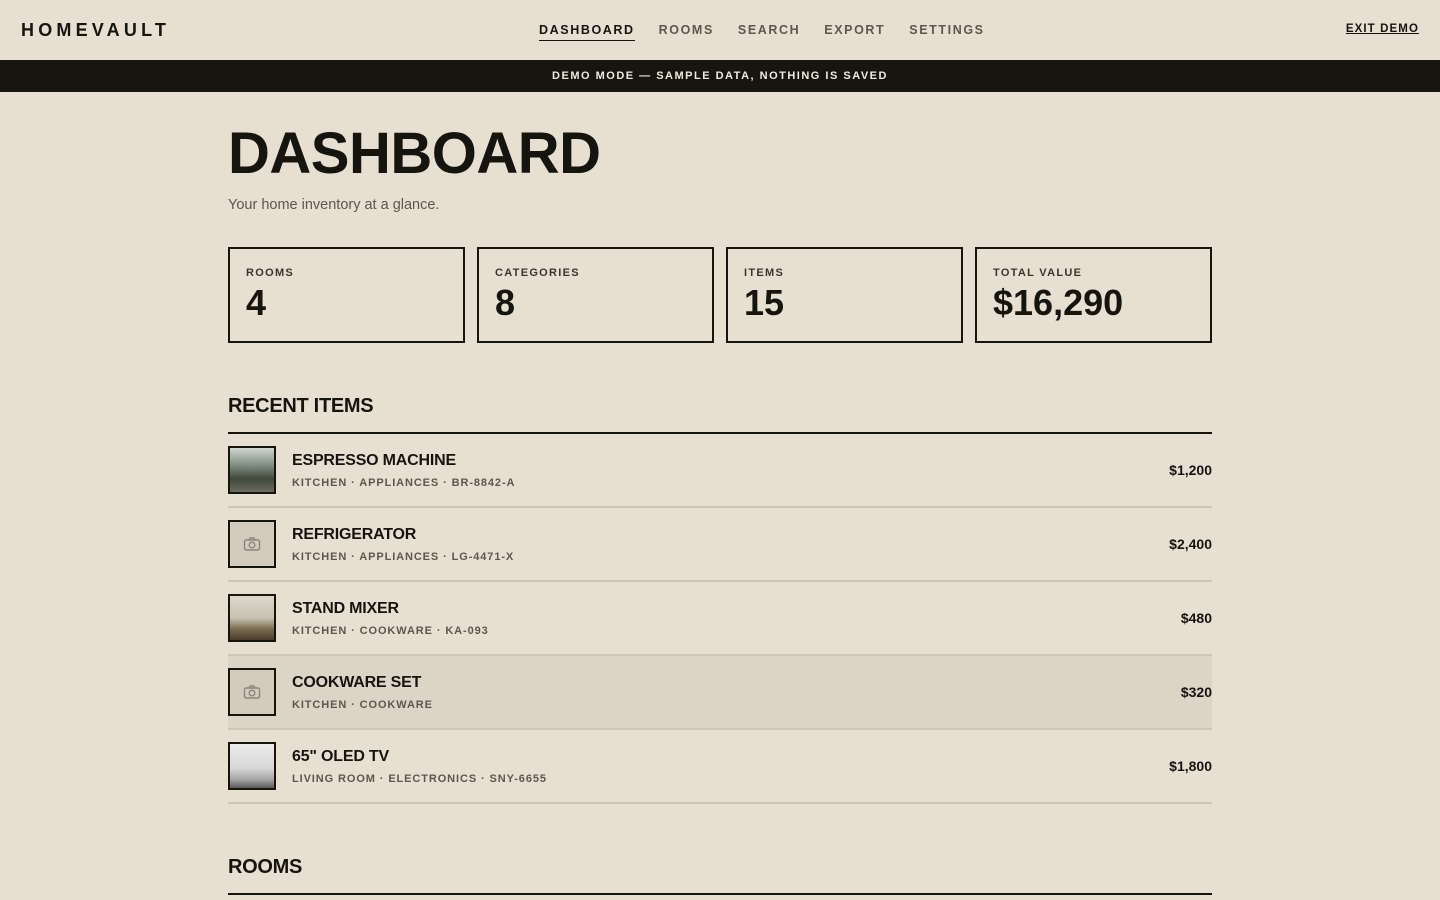 Image resolution: width=1440 pixels, height=900 pixels. I want to click on stat-label: ITEMS, so click(764, 273).